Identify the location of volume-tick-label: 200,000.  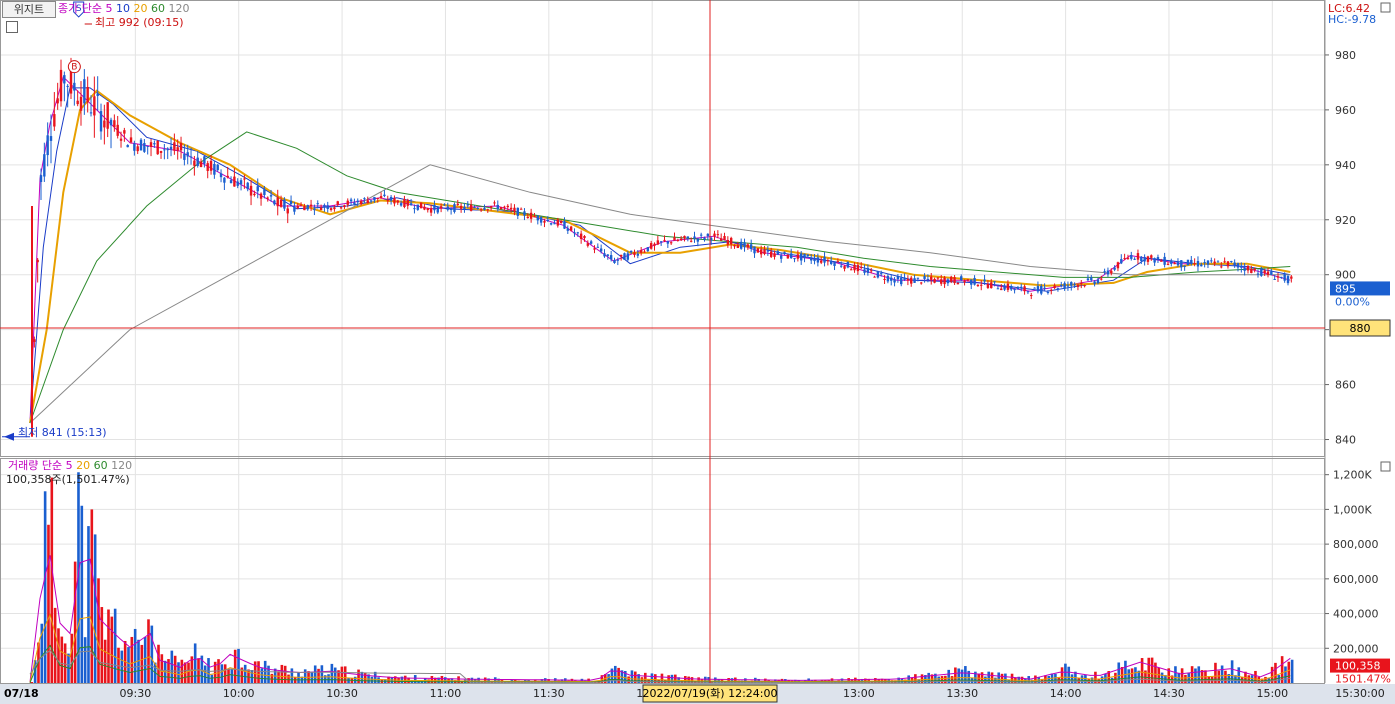
(1356, 648).